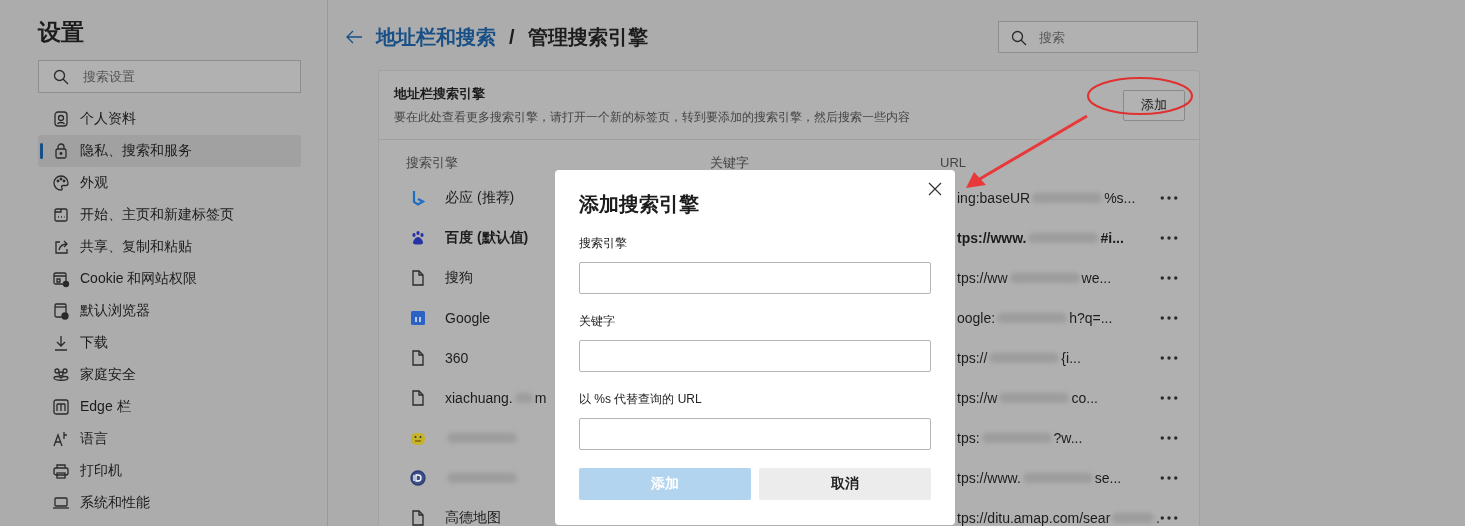  Describe the element at coordinates (169, 343) in the screenshot. I see `sidebar-item: 下载` at that location.